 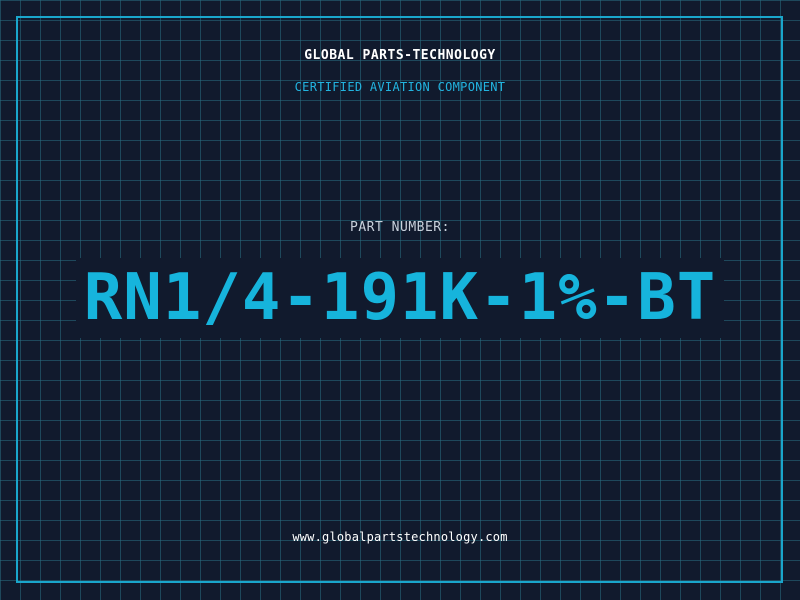 I want to click on part-number-label: PART NUMBER:, so click(x=400, y=227).